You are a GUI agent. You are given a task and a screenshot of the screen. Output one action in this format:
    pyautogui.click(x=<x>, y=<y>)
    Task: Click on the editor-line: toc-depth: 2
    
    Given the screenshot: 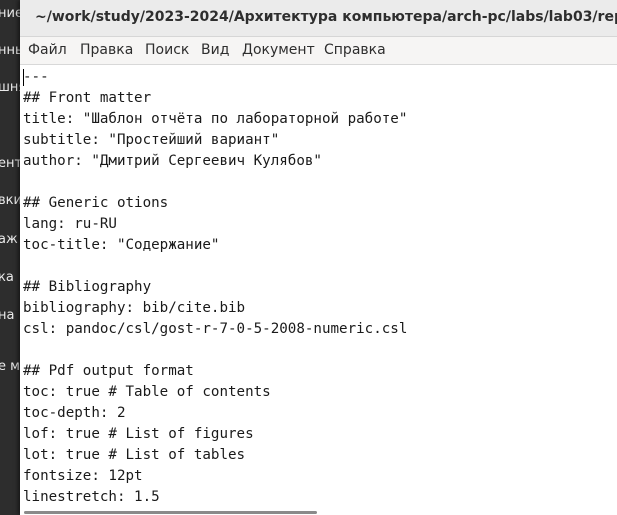 What is the action you would take?
    pyautogui.click(x=74, y=413)
    